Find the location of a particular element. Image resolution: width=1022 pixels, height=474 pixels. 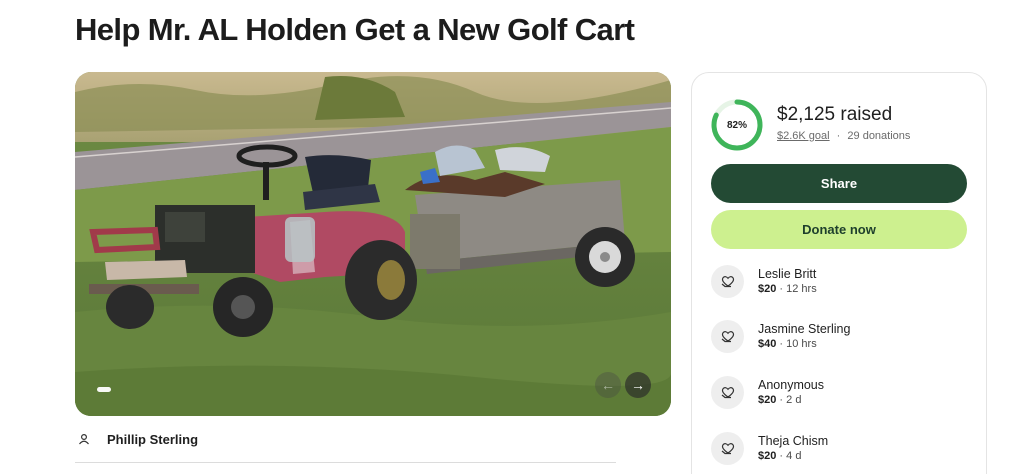

donate-button: Donate now is located at coordinates (839, 229).